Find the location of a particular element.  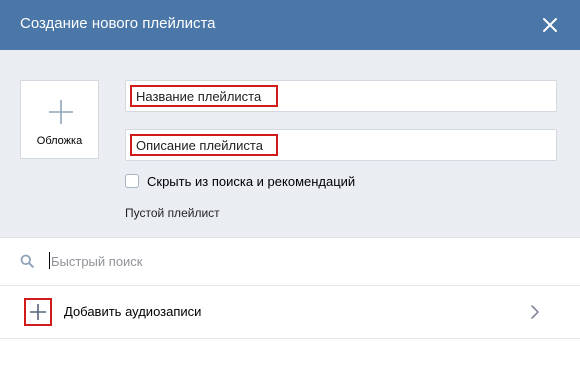

hide-from-search-checkbox is located at coordinates (132, 181).